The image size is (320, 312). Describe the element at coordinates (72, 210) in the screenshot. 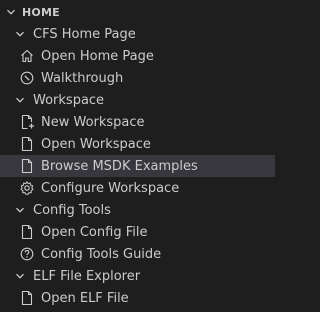

I see `tree-group-label: Config Tools` at that location.